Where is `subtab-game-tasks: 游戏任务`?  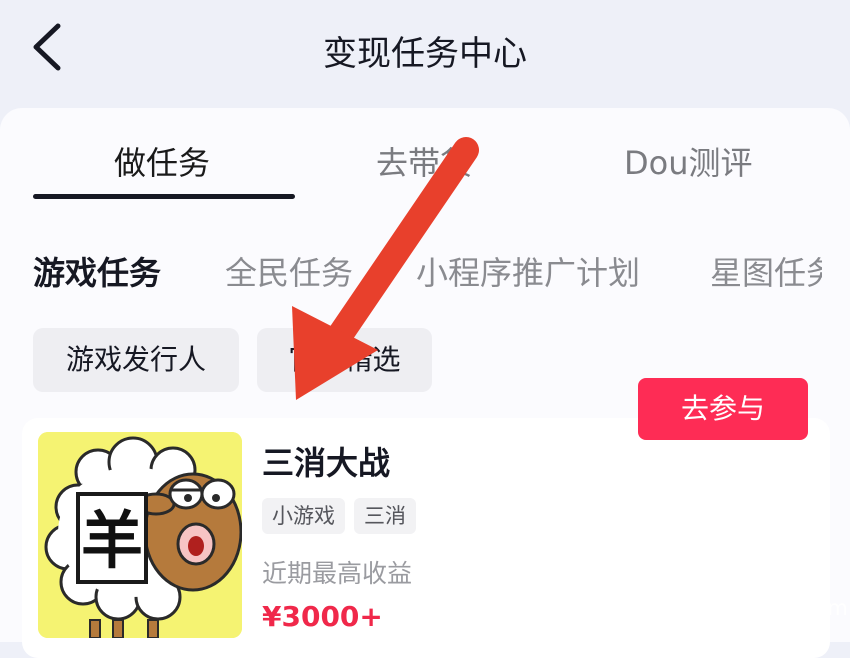 subtab-game-tasks: 游戏任务 is located at coordinates (97, 271).